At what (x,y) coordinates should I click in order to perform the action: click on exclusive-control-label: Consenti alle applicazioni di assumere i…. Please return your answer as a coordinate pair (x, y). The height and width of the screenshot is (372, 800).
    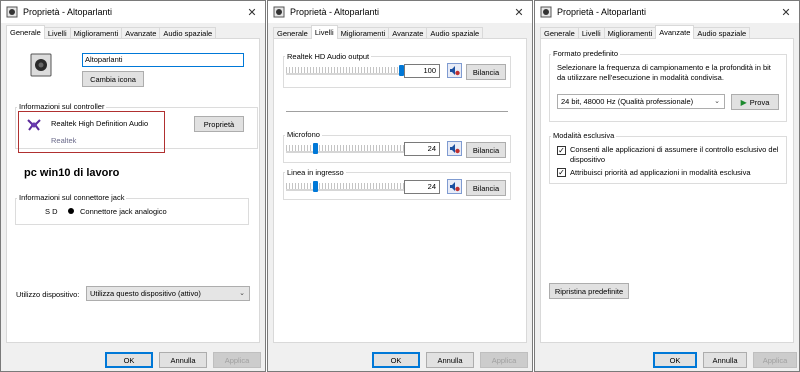
    Looking at the image, I should click on (674, 154).